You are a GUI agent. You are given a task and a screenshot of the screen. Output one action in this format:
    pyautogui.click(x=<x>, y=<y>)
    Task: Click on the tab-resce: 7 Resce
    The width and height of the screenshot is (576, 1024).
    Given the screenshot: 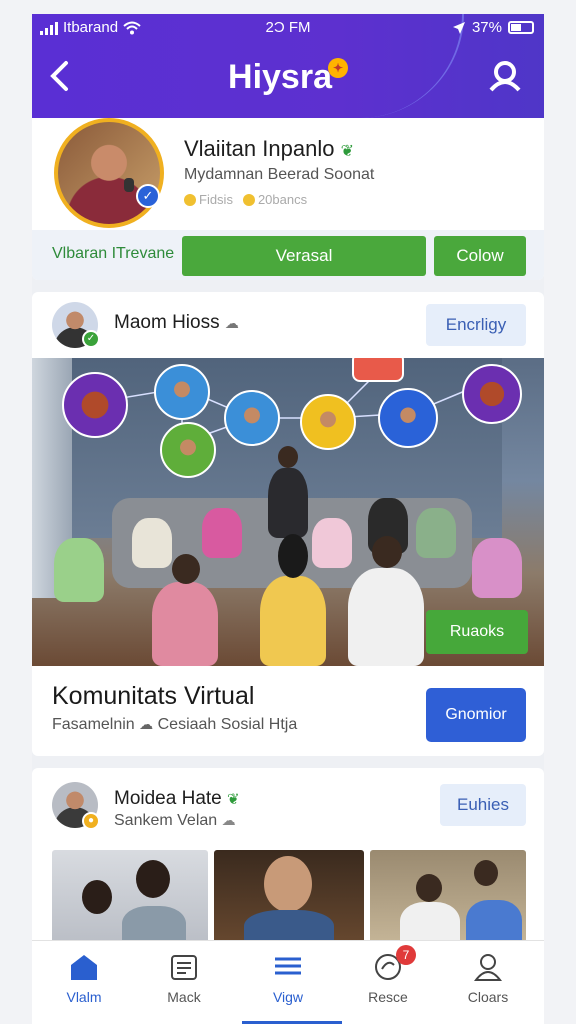 What is the action you would take?
    pyautogui.click(x=388, y=982)
    